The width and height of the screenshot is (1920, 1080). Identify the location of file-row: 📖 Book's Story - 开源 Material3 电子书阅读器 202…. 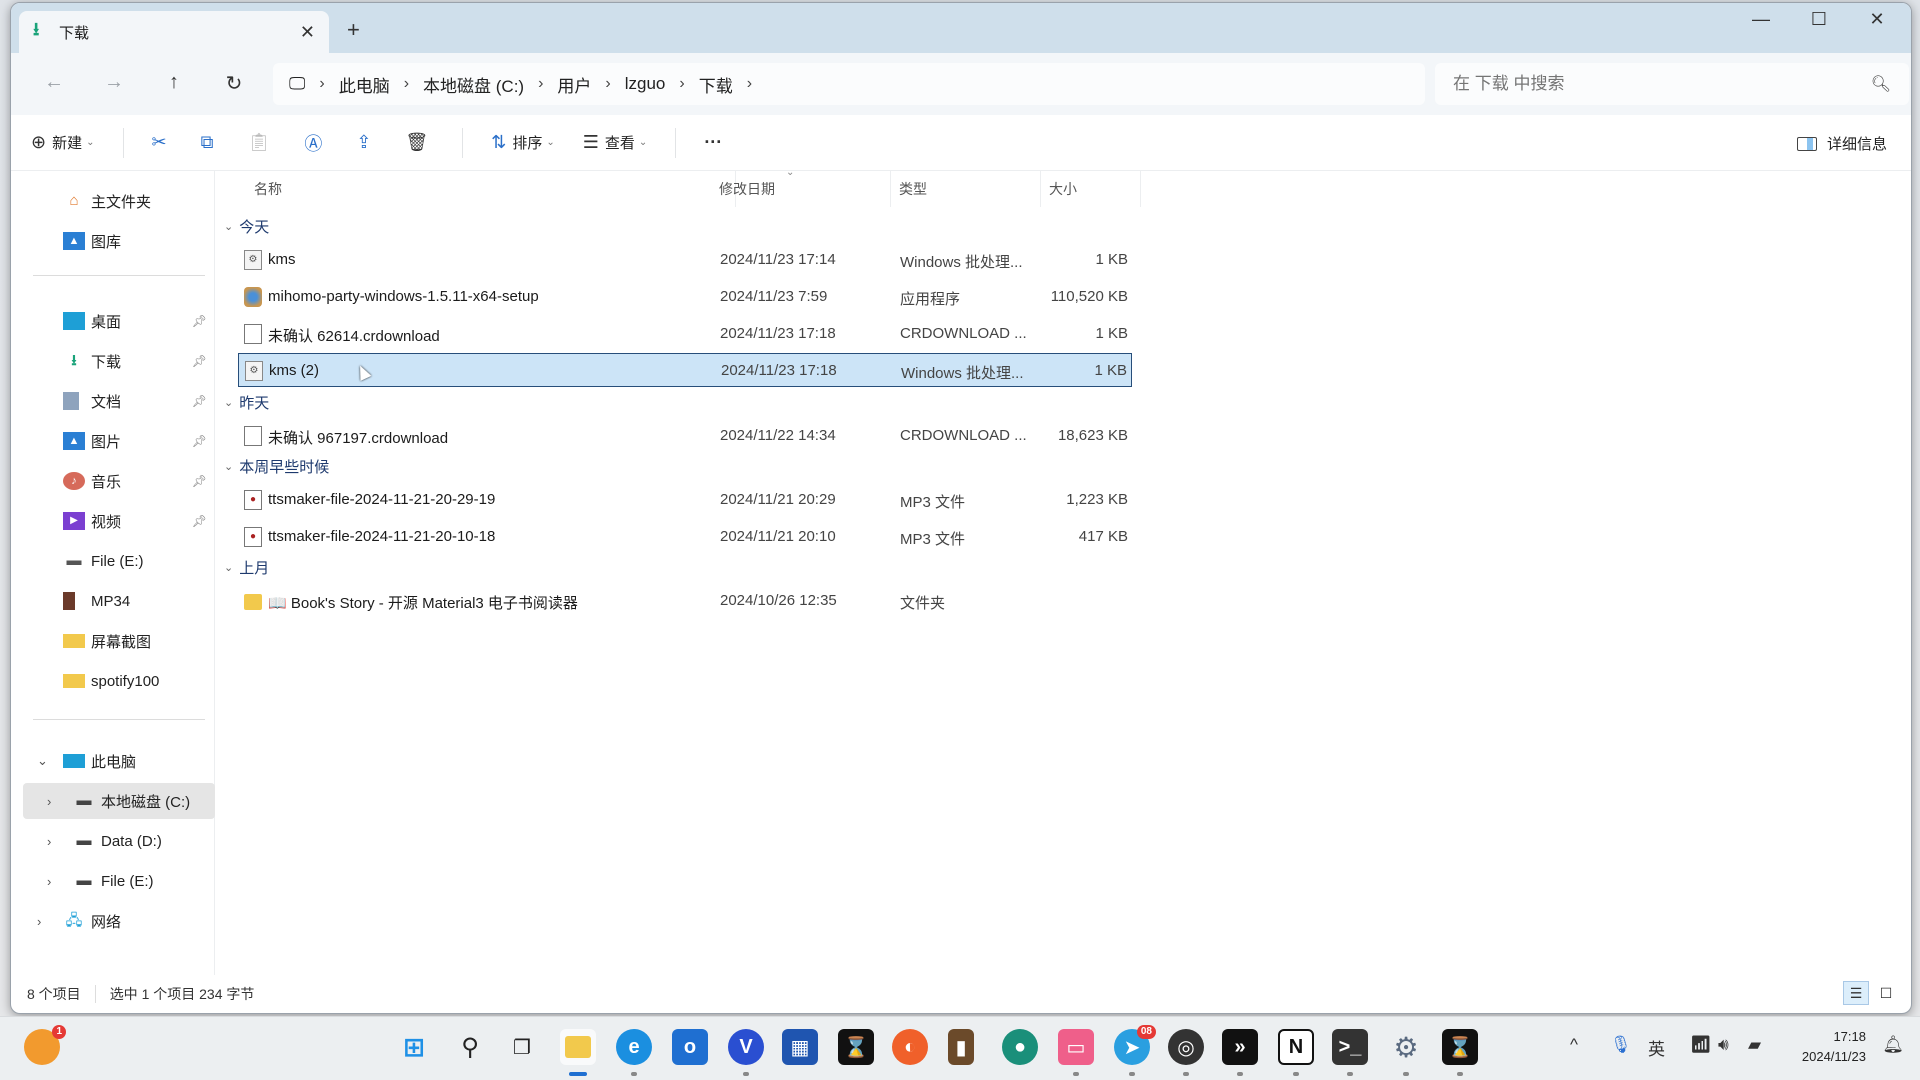
(685, 601).